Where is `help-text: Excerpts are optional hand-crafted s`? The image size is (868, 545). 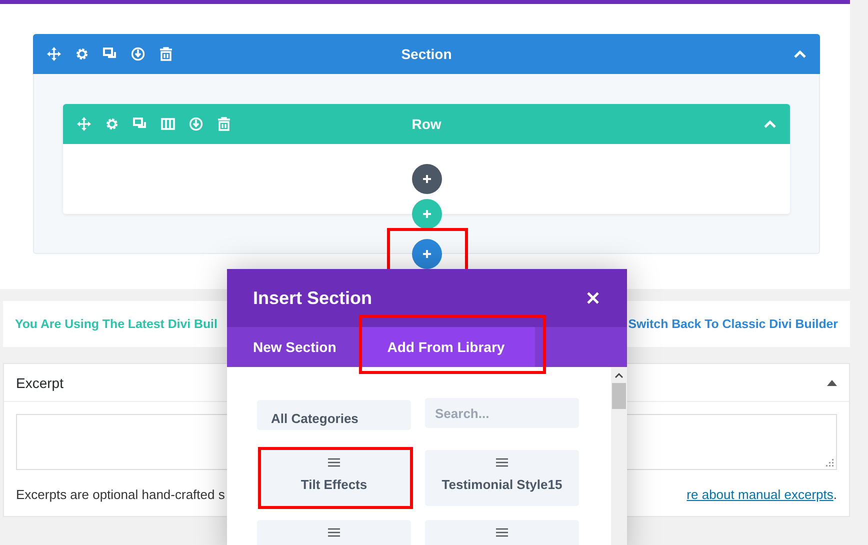 help-text: Excerpts are optional hand-crafted s is located at coordinates (120, 494).